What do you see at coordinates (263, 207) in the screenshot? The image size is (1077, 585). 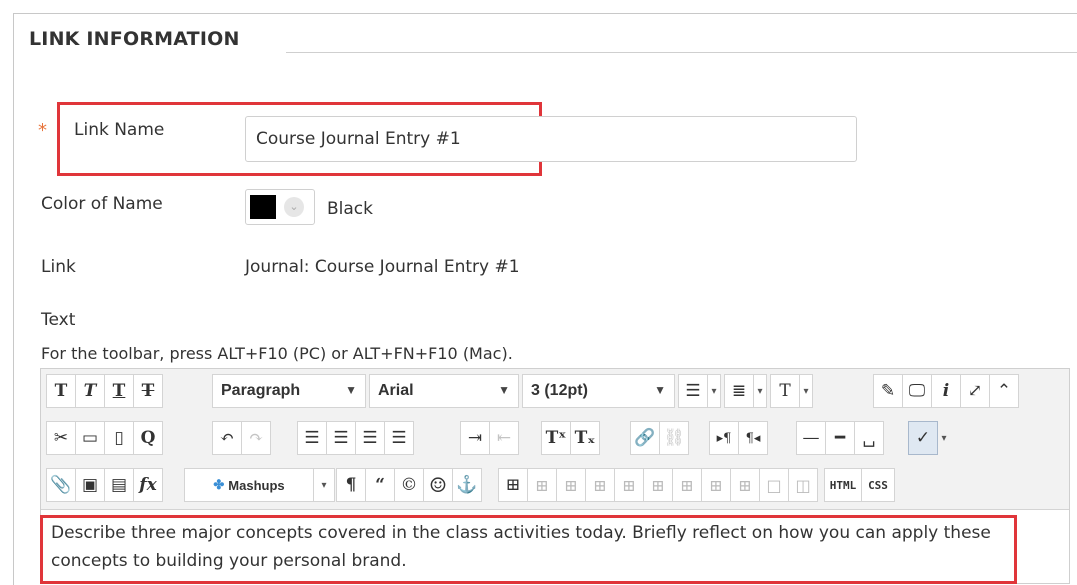 I see `color-swatch` at bounding box center [263, 207].